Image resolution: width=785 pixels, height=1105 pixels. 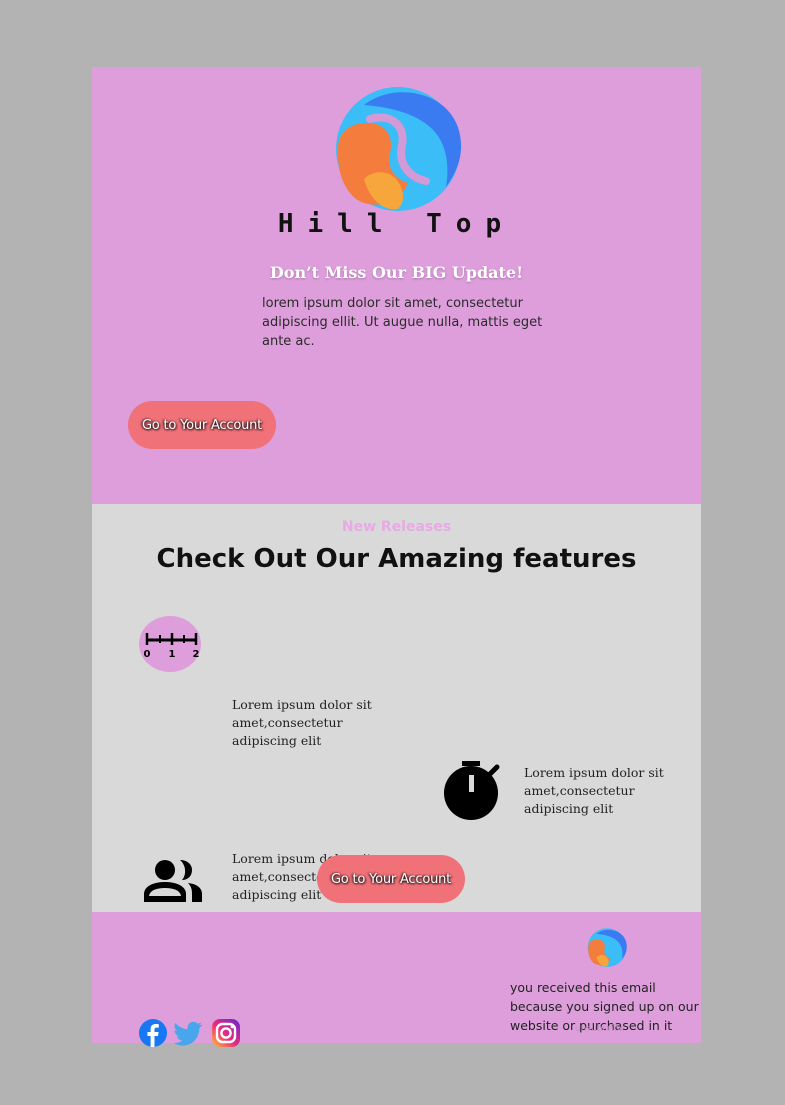 I want to click on facebook-icon, so click(x=153, y=1033).